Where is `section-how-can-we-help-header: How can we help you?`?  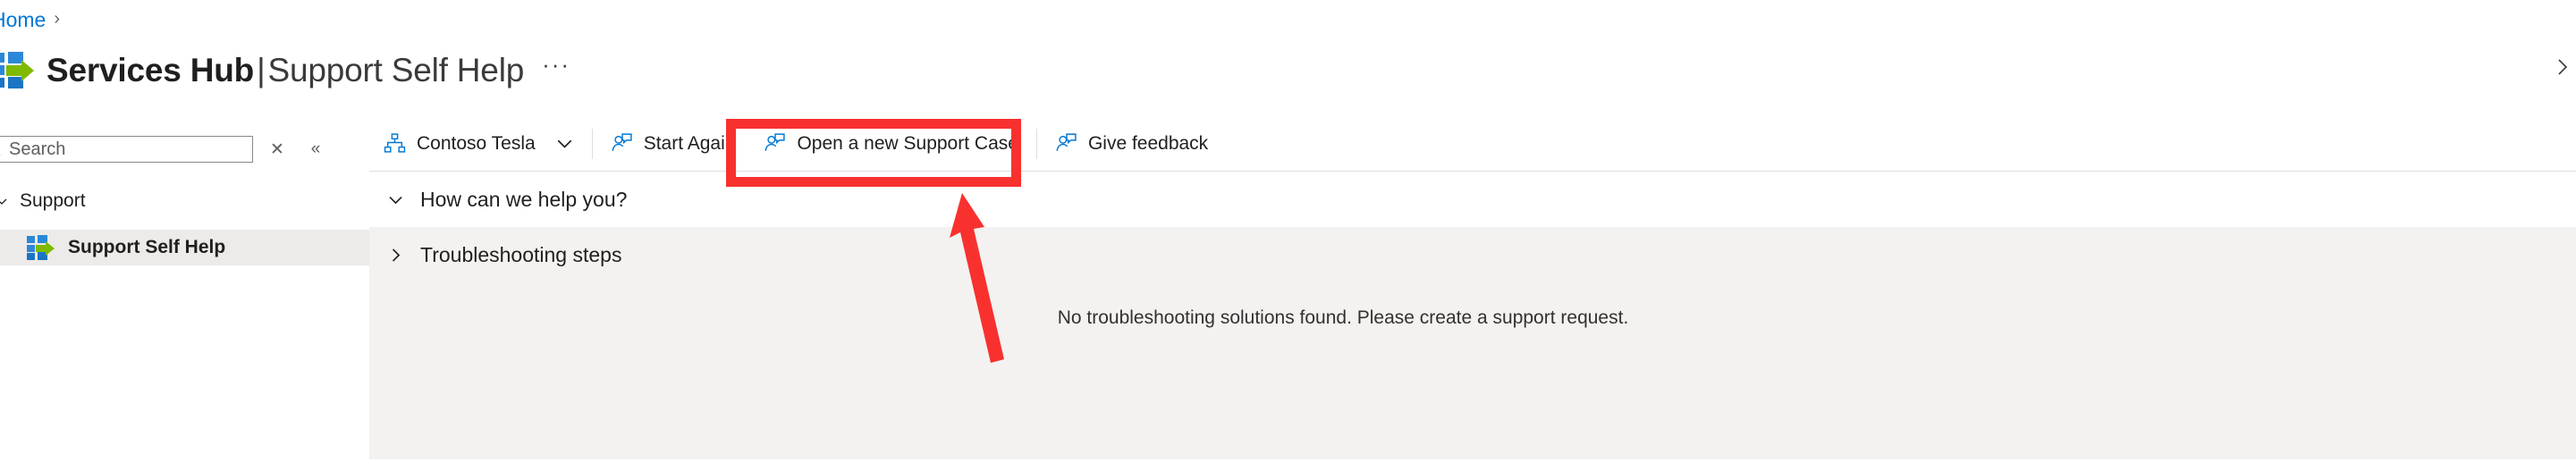 section-how-can-we-help-header: How can we help you? is located at coordinates (1472, 199).